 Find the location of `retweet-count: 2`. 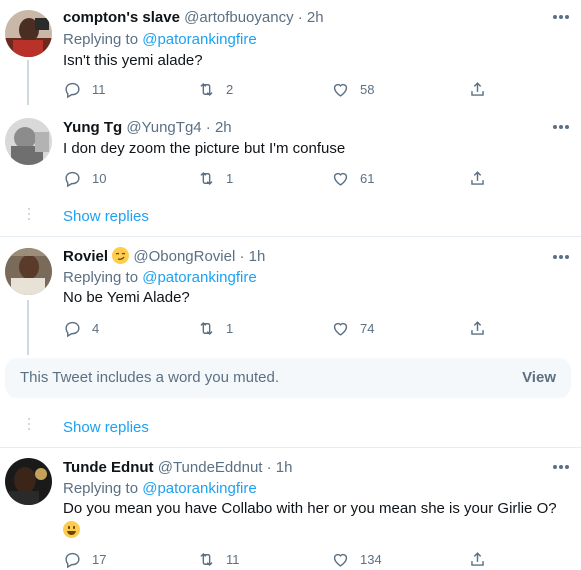

retweet-count: 2 is located at coordinates (230, 89).